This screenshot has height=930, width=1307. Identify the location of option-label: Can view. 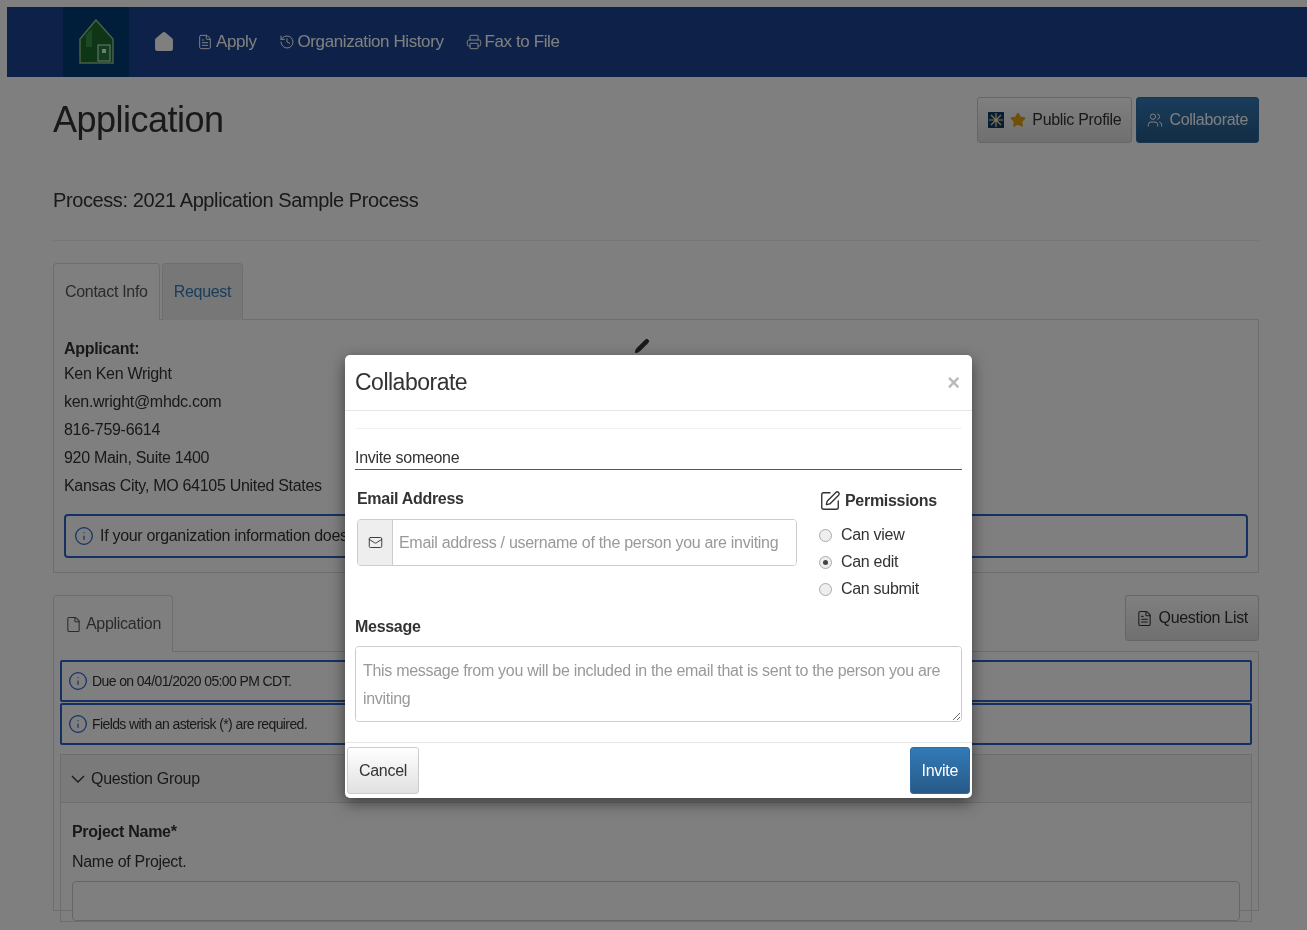
(873, 535).